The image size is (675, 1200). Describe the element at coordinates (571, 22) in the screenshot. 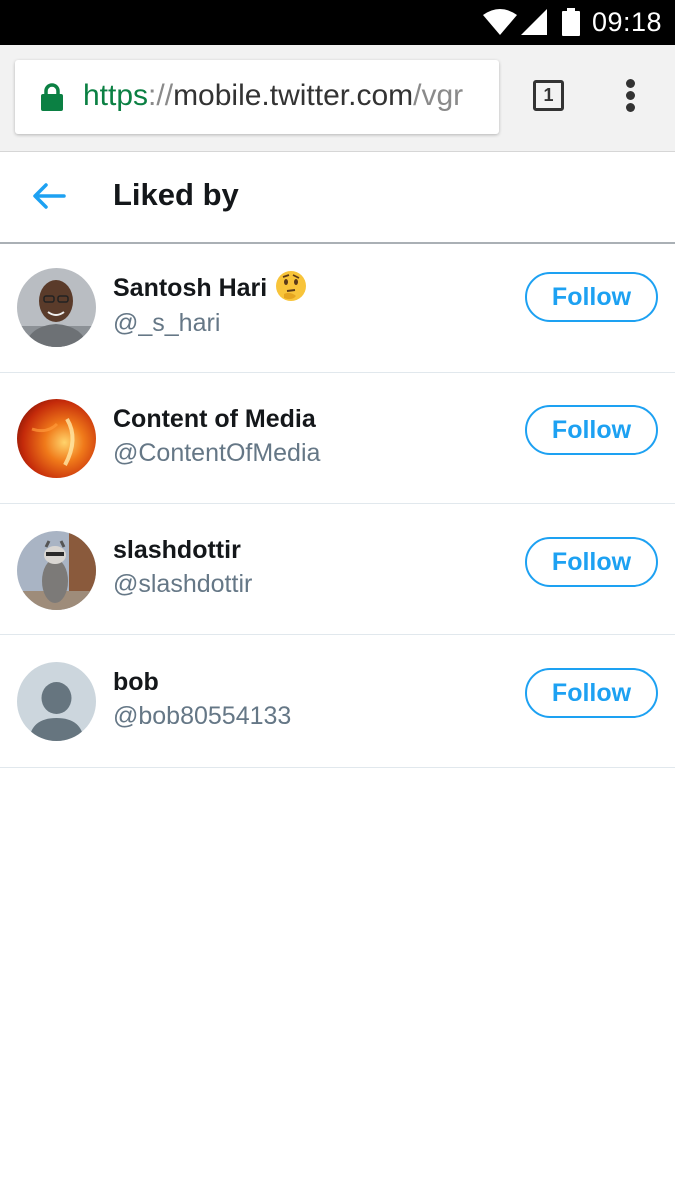

I see `battery-icon` at that location.